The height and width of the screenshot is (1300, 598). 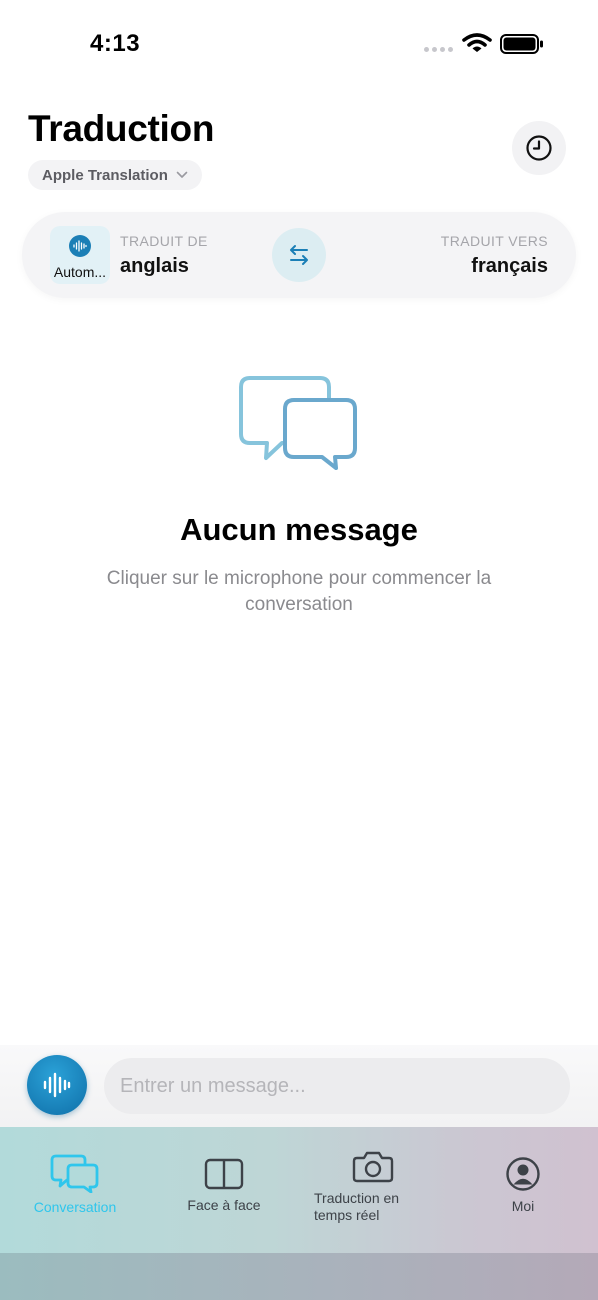 I want to click on tab-conversation: Conversation, so click(x=75, y=1190).